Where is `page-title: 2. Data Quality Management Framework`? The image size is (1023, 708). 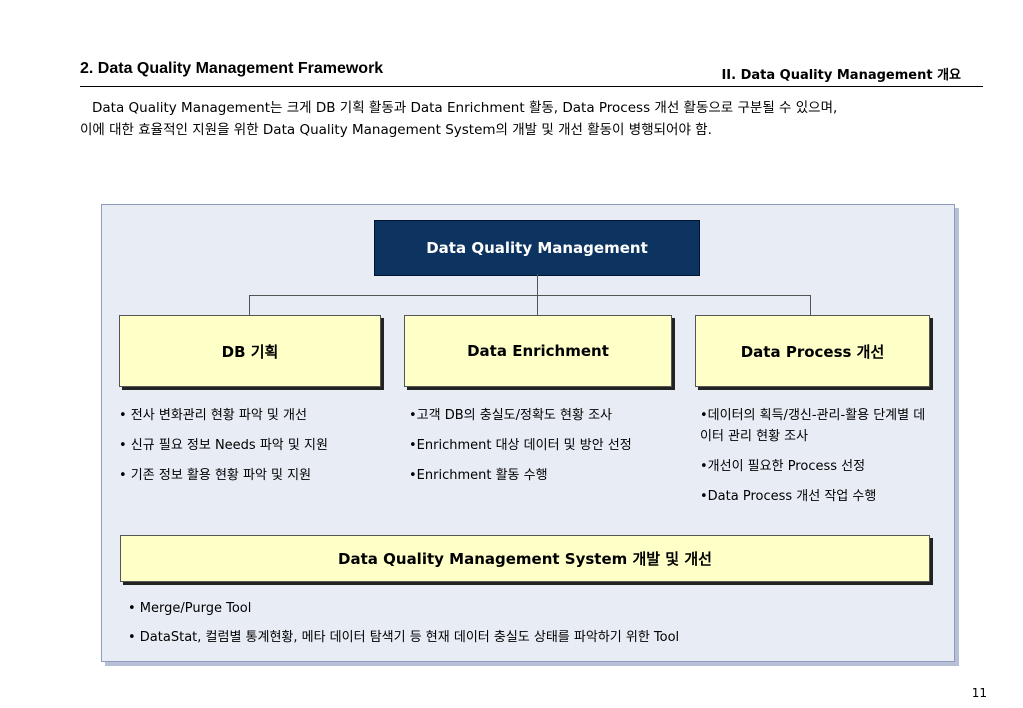
page-title: 2. Data Quality Management Framework is located at coordinates (232, 68).